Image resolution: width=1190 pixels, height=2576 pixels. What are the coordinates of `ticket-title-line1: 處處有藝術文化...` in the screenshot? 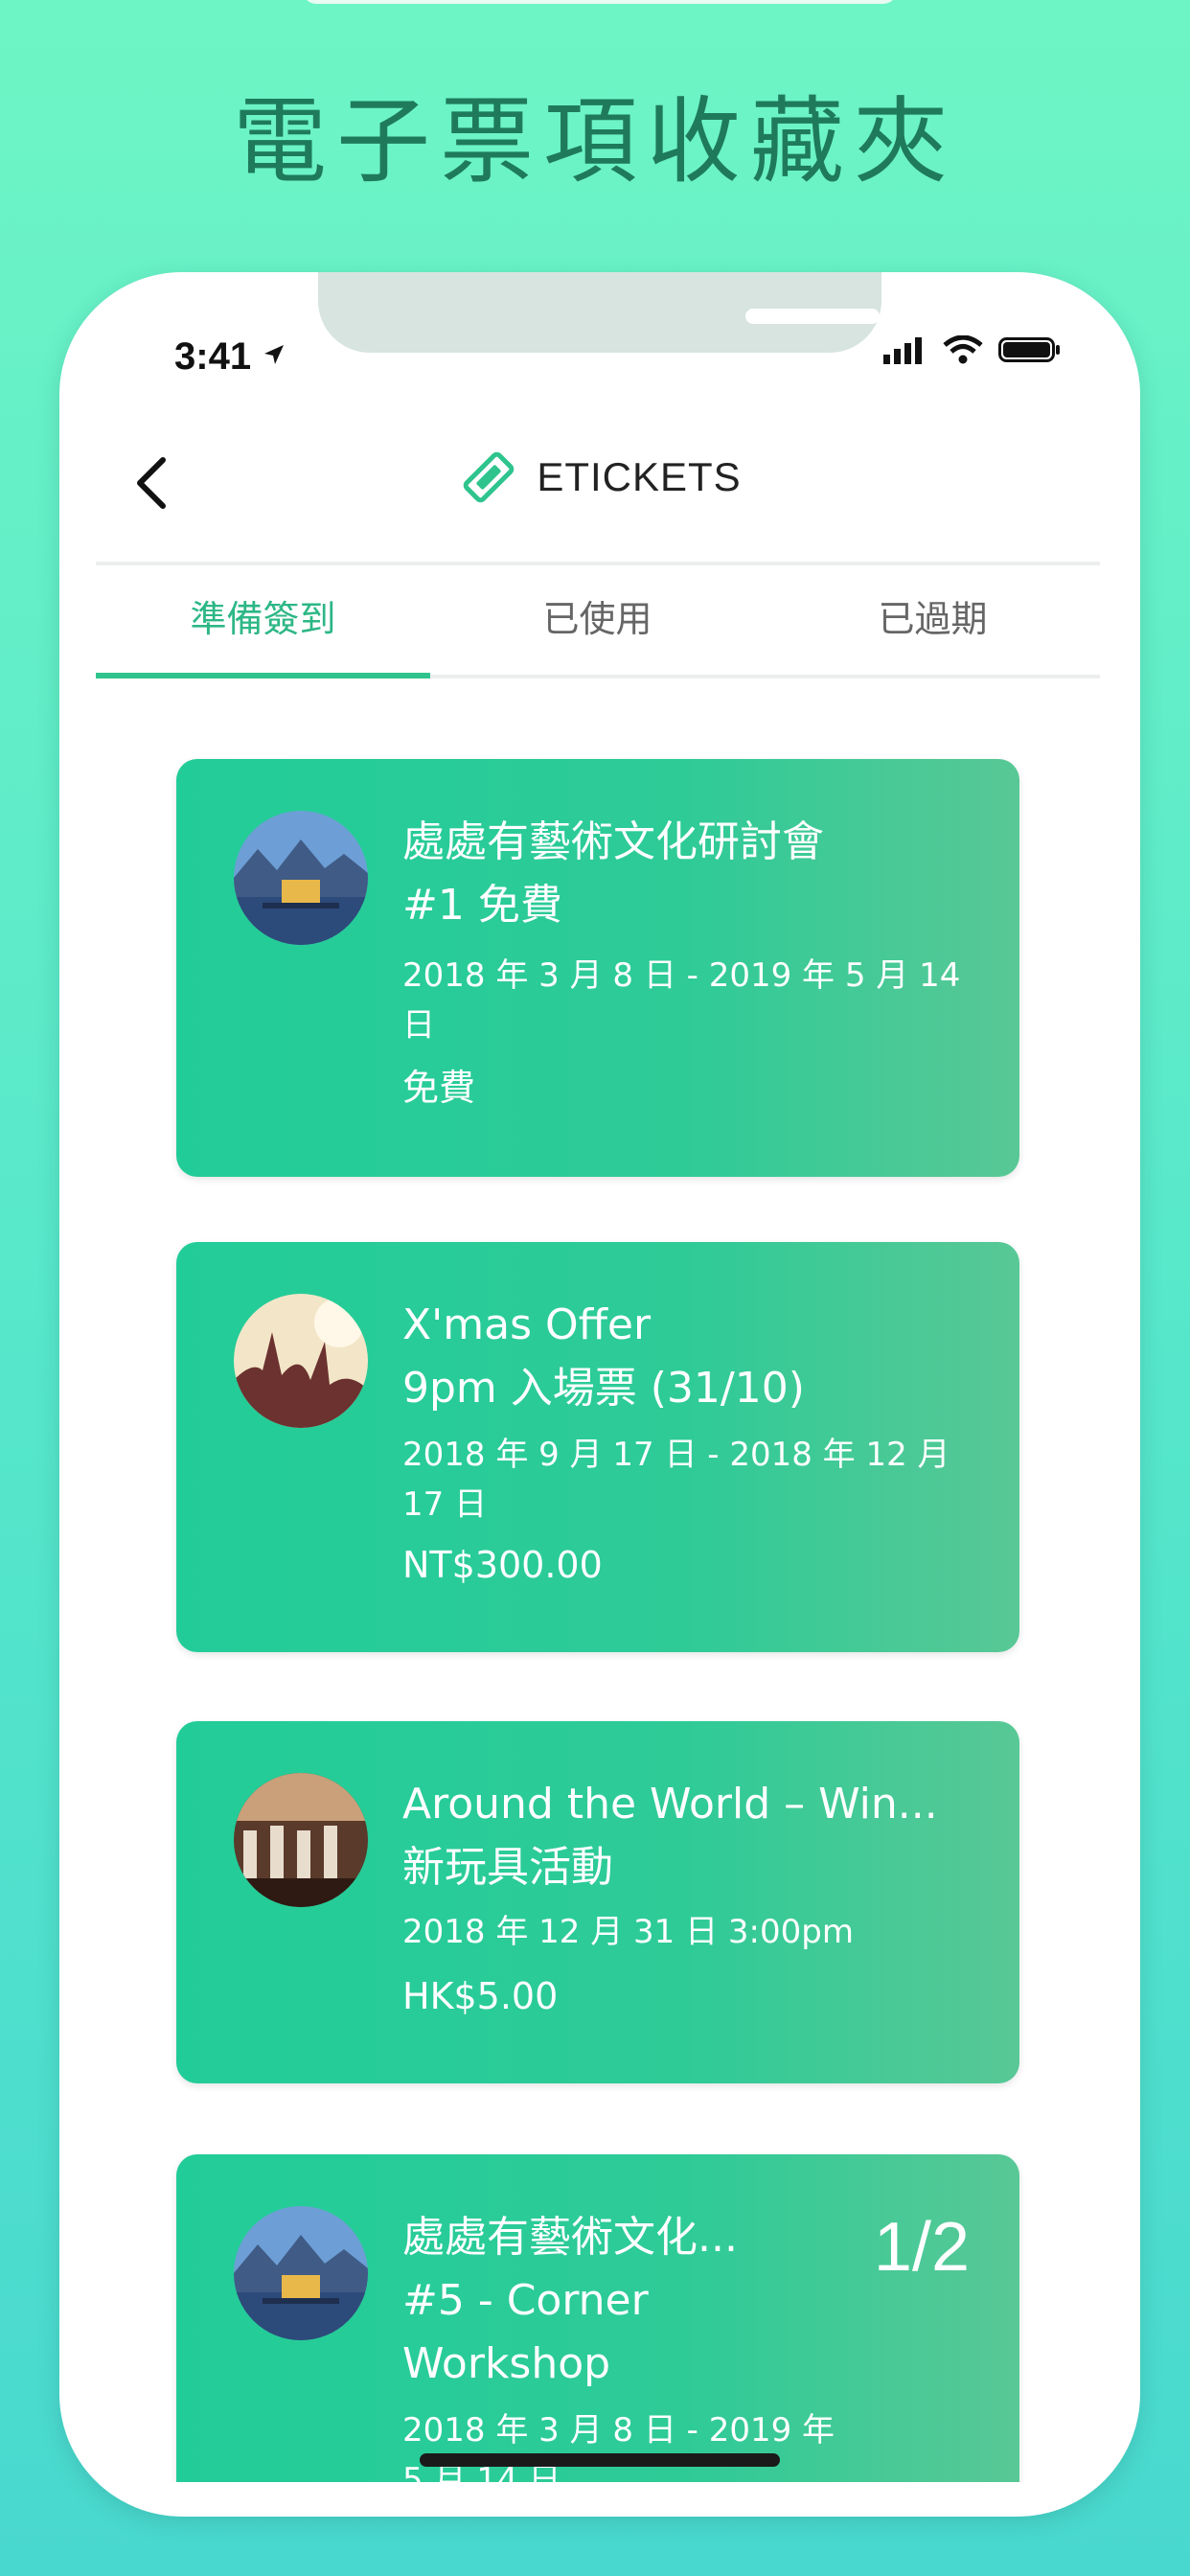 It's located at (570, 2237).